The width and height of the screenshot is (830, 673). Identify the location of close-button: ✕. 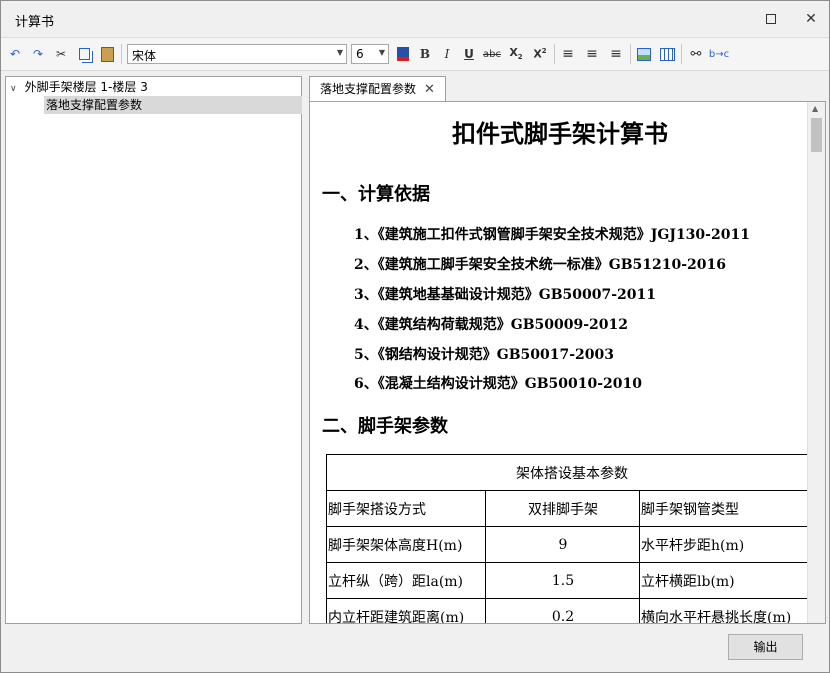
(811, 19).